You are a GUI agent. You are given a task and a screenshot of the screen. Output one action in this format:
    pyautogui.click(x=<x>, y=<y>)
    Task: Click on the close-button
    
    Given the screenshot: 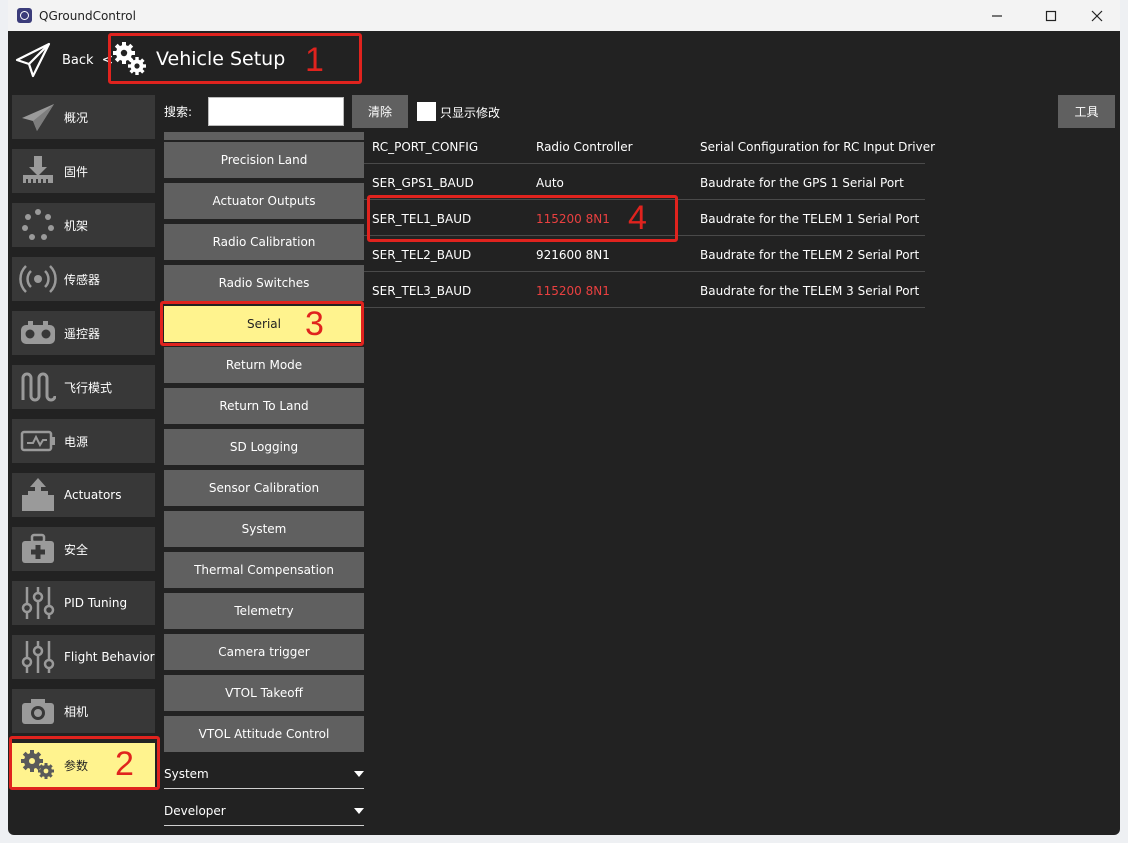 What is the action you would take?
    pyautogui.click(x=1097, y=15)
    